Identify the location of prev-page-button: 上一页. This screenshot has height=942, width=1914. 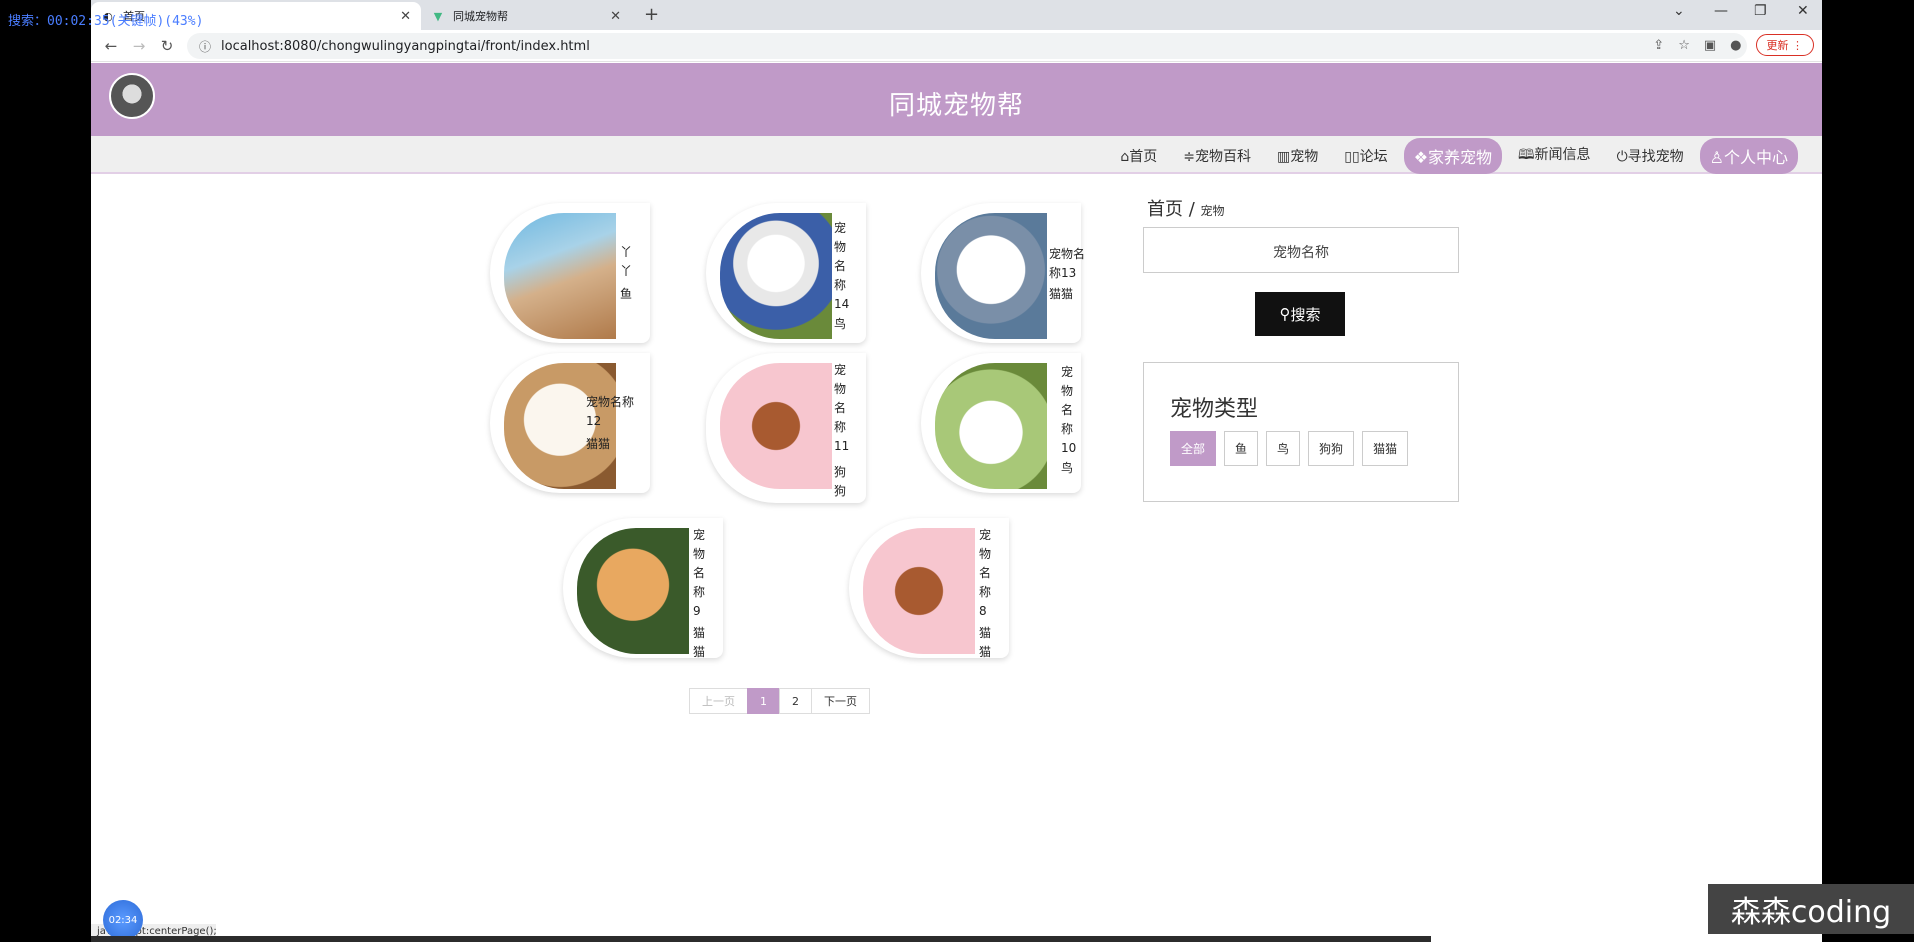
(718, 701).